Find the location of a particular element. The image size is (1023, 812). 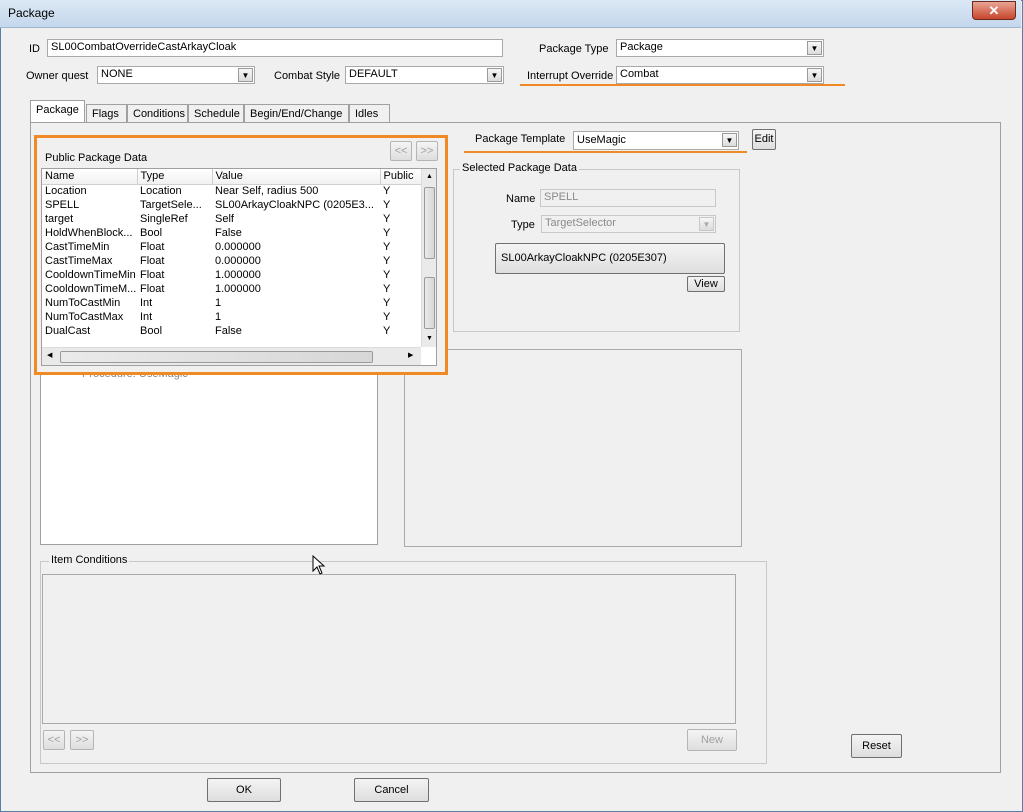

interrupt-override-highlight is located at coordinates (682, 85).